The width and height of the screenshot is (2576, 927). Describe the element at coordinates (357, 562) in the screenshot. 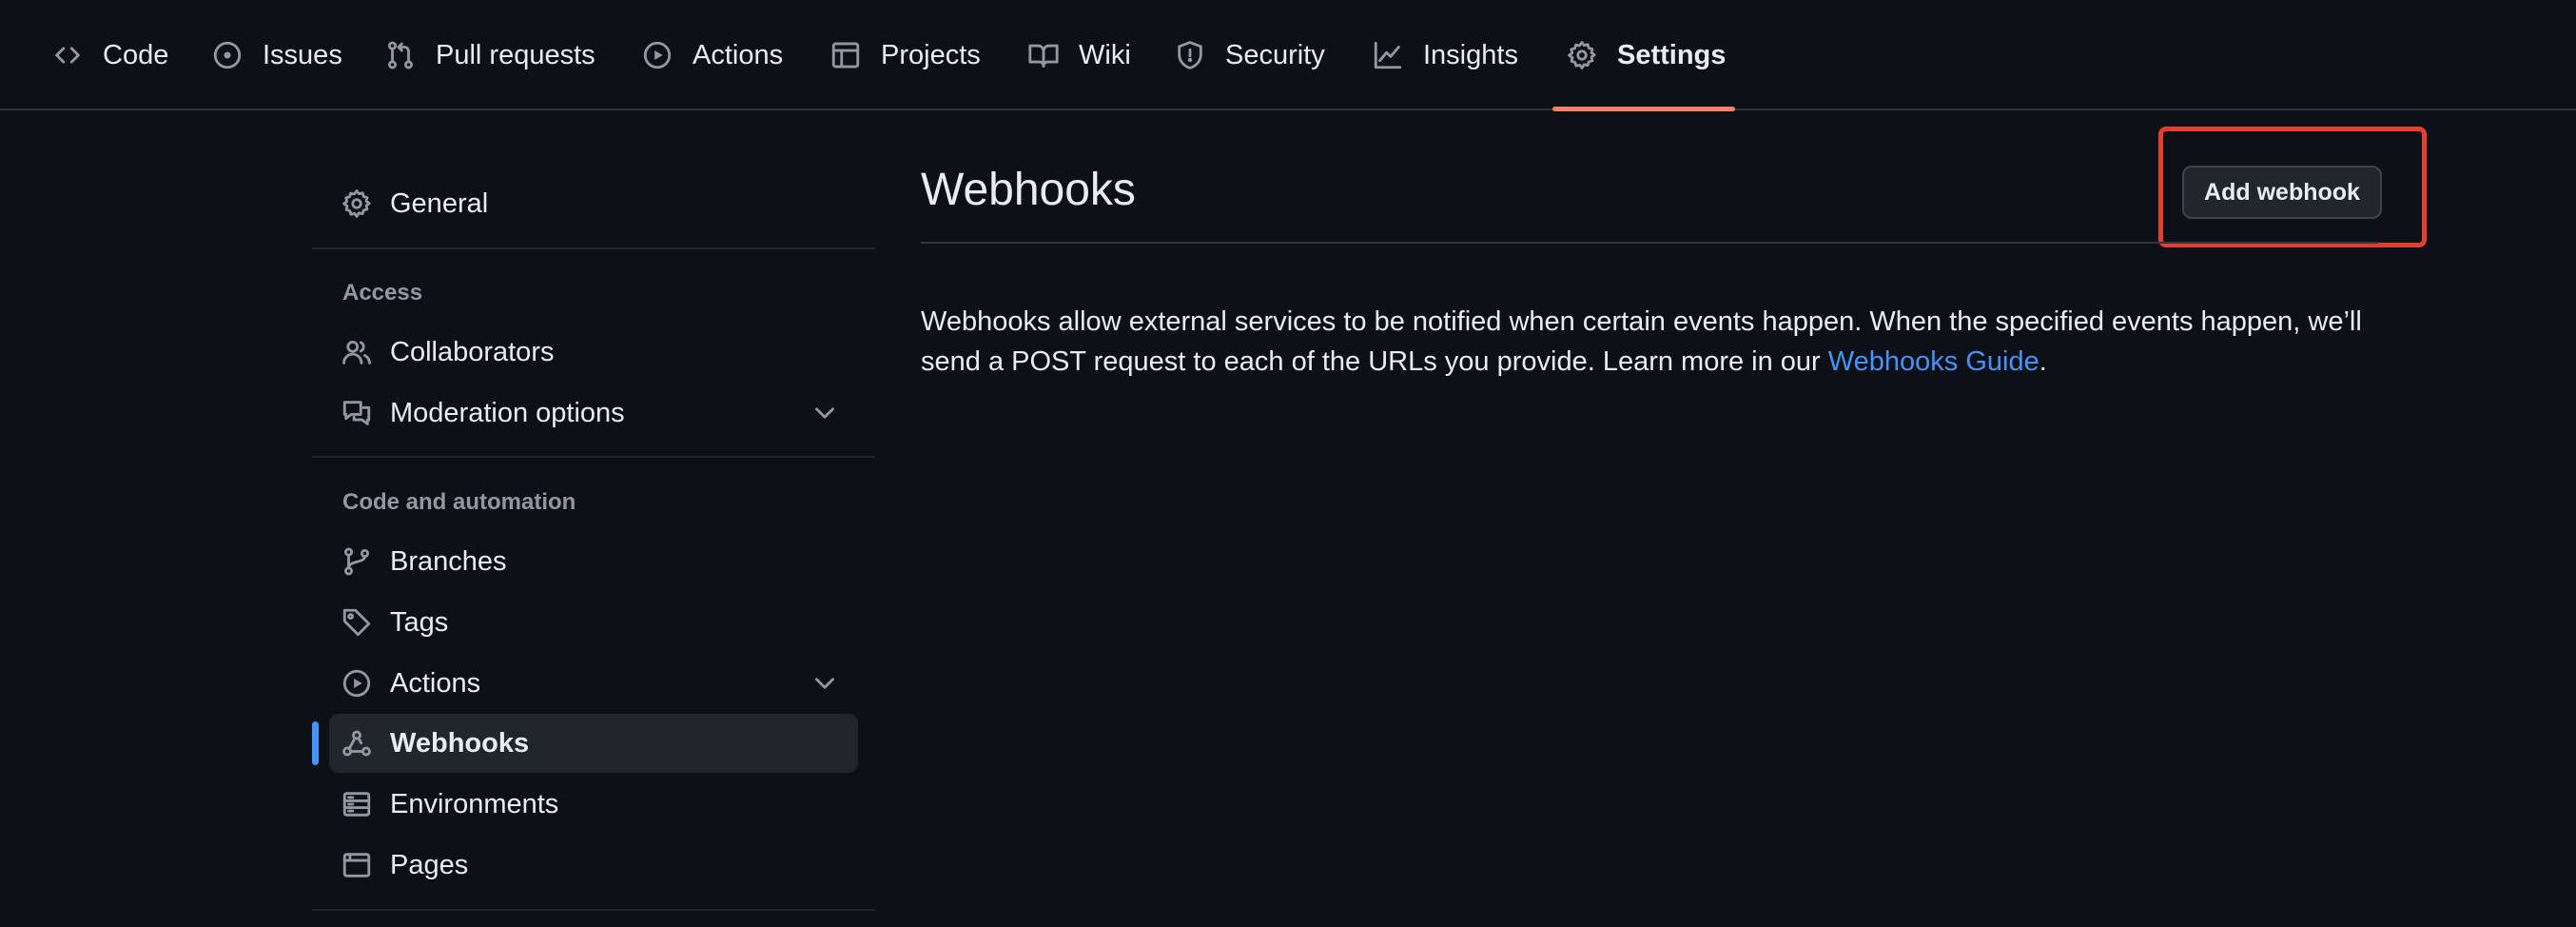

I see `git-branch-icon` at that location.